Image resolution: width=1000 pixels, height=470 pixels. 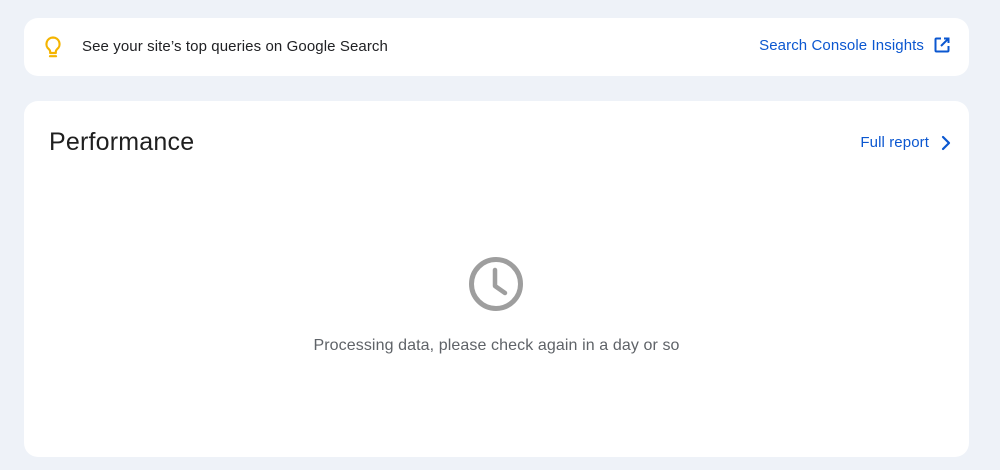 I want to click on search-console-insights-link: Search Console Insights, so click(x=855, y=45).